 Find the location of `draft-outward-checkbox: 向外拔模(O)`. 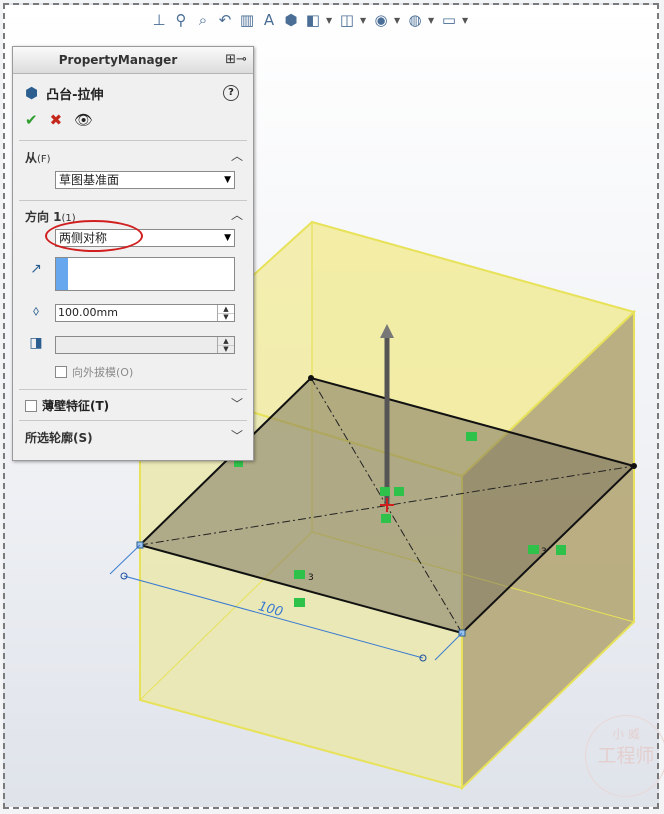

draft-outward-checkbox: 向外拔模(O) is located at coordinates (94, 372).